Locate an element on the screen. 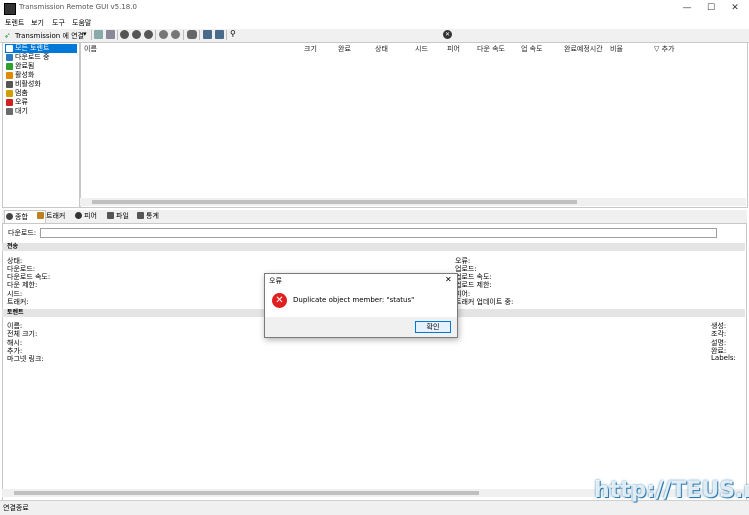 Image resolution: width=749 pixels, height=515 pixels. transfer-tracker-update-label: 트래커 업데이트 중: is located at coordinates (484, 302).